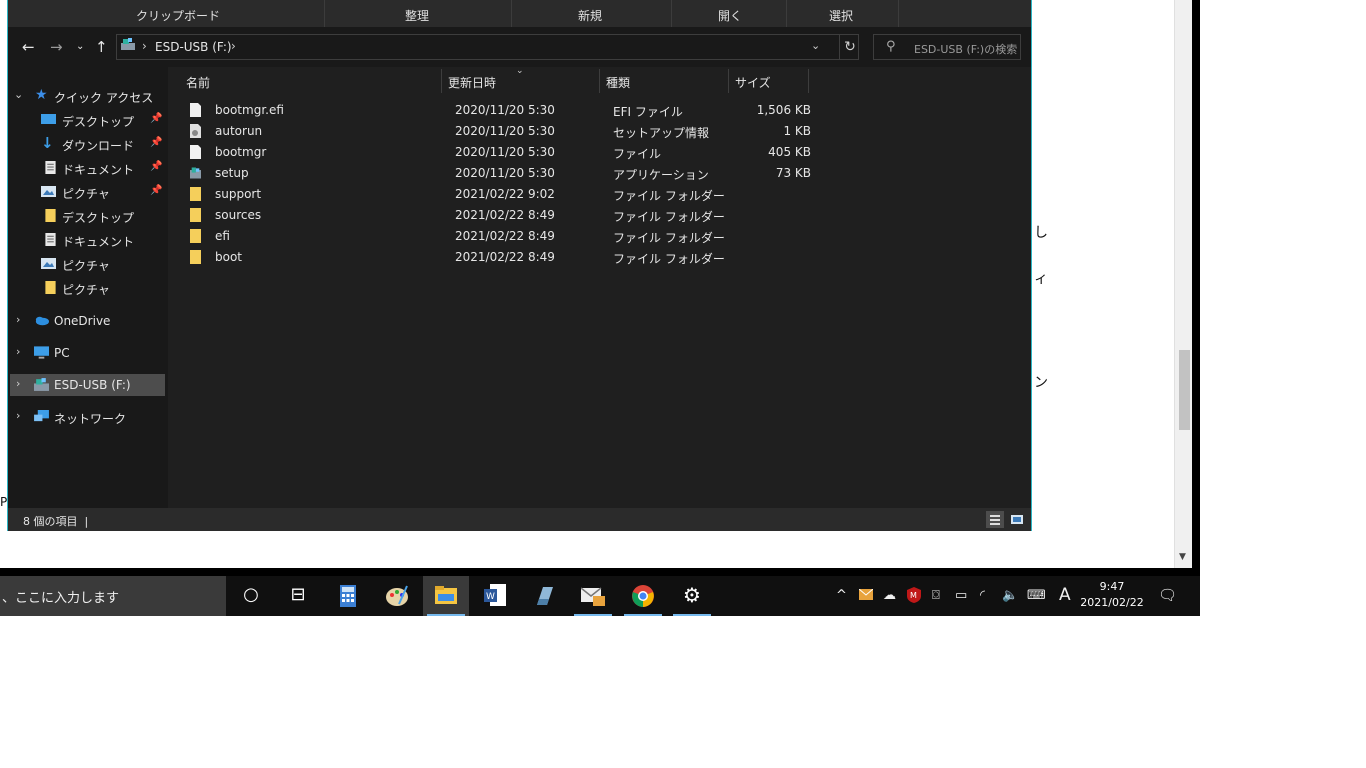 Image resolution: width=1366 pixels, height=768 pixels. I want to click on settings-app: ⚙, so click(692, 596).